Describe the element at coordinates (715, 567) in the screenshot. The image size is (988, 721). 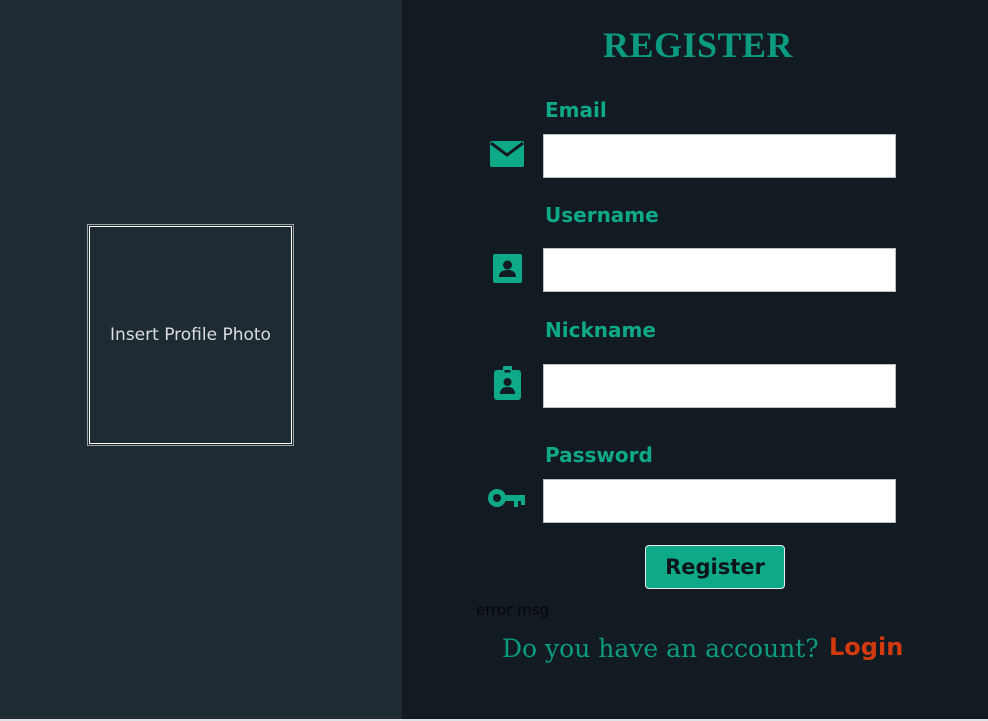
I see `register-button: Register` at that location.